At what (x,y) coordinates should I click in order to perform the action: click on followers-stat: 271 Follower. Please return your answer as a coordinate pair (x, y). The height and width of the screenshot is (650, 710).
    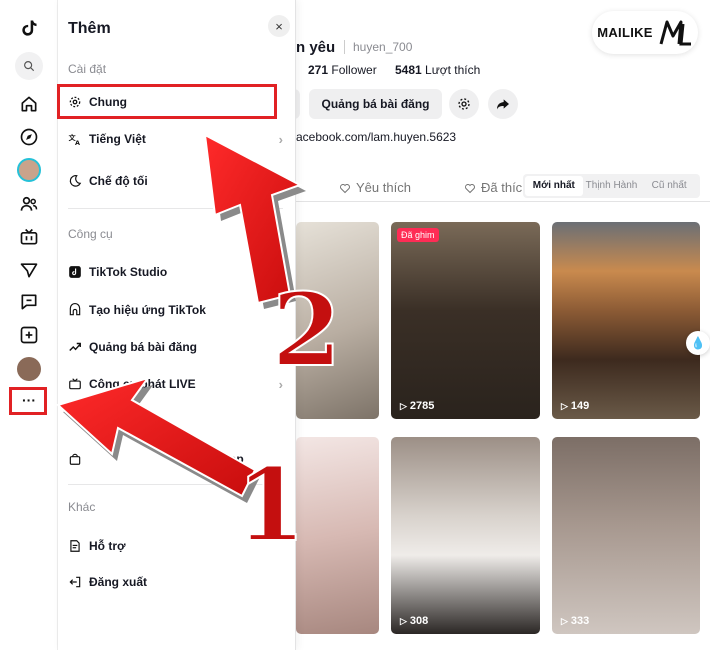
    Looking at the image, I should click on (342, 70).